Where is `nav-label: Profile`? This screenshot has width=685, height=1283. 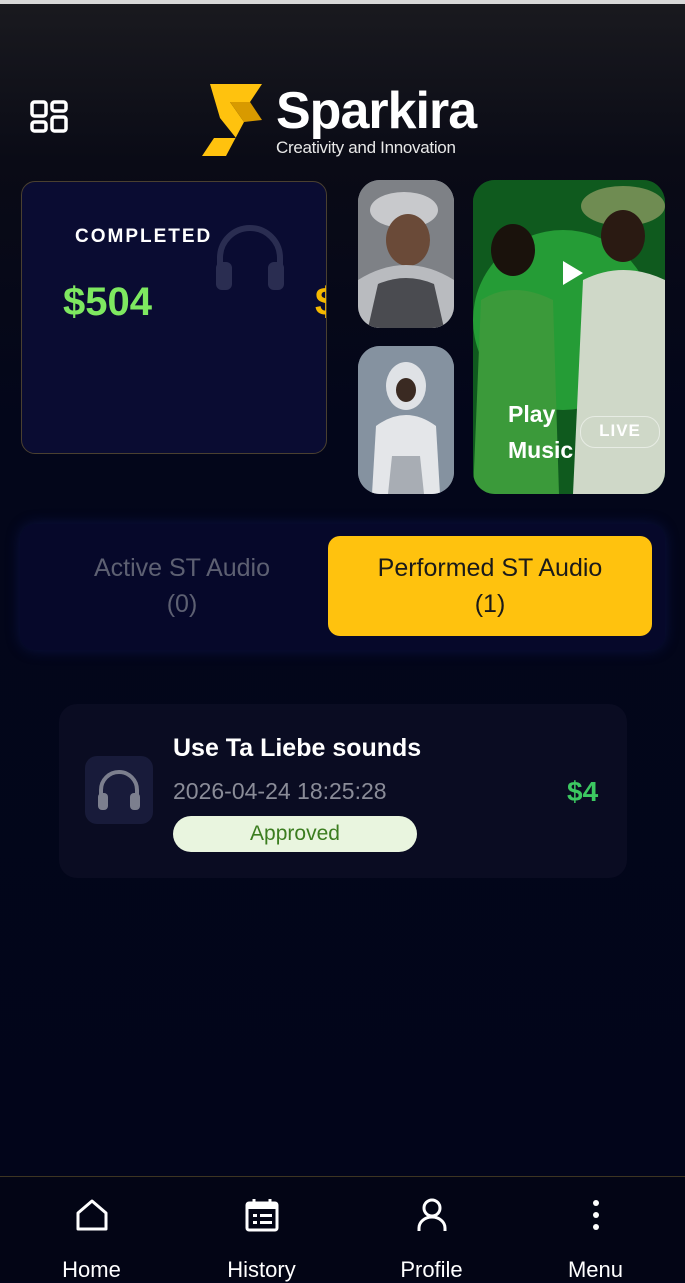
nav-label: Profile is located at coordinates (431, 1269).